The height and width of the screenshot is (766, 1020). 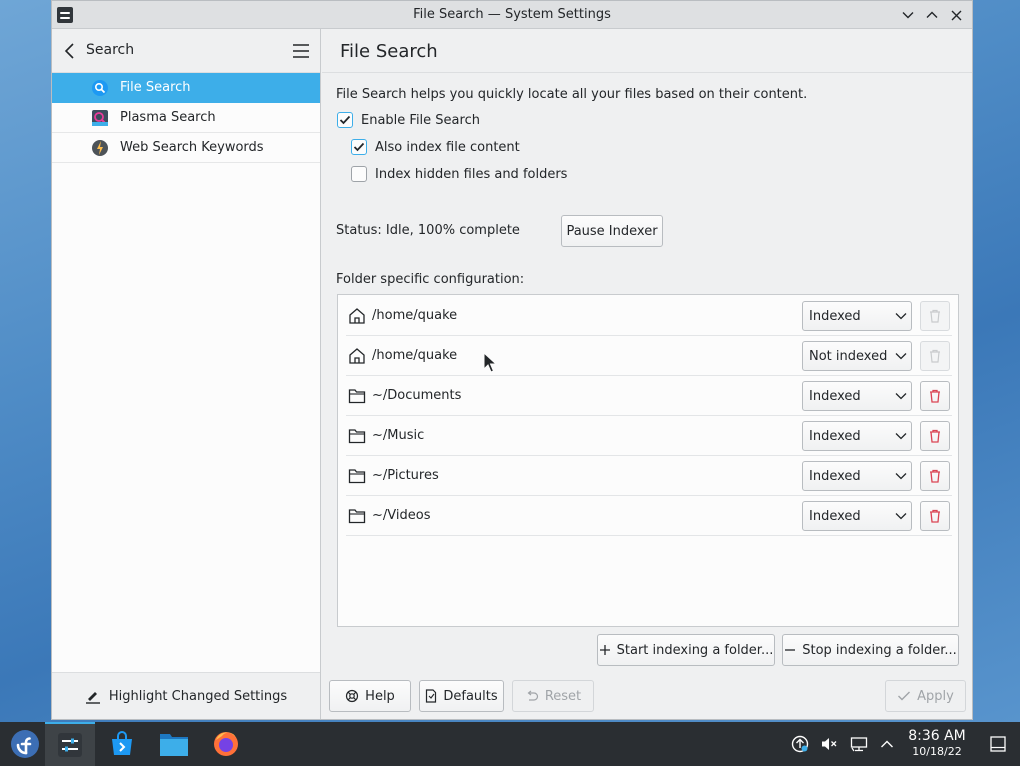 What do you see at coordinates (357, 316) in the screenshot?
I see `home-folder-icon` at bounding box center [357, 316].